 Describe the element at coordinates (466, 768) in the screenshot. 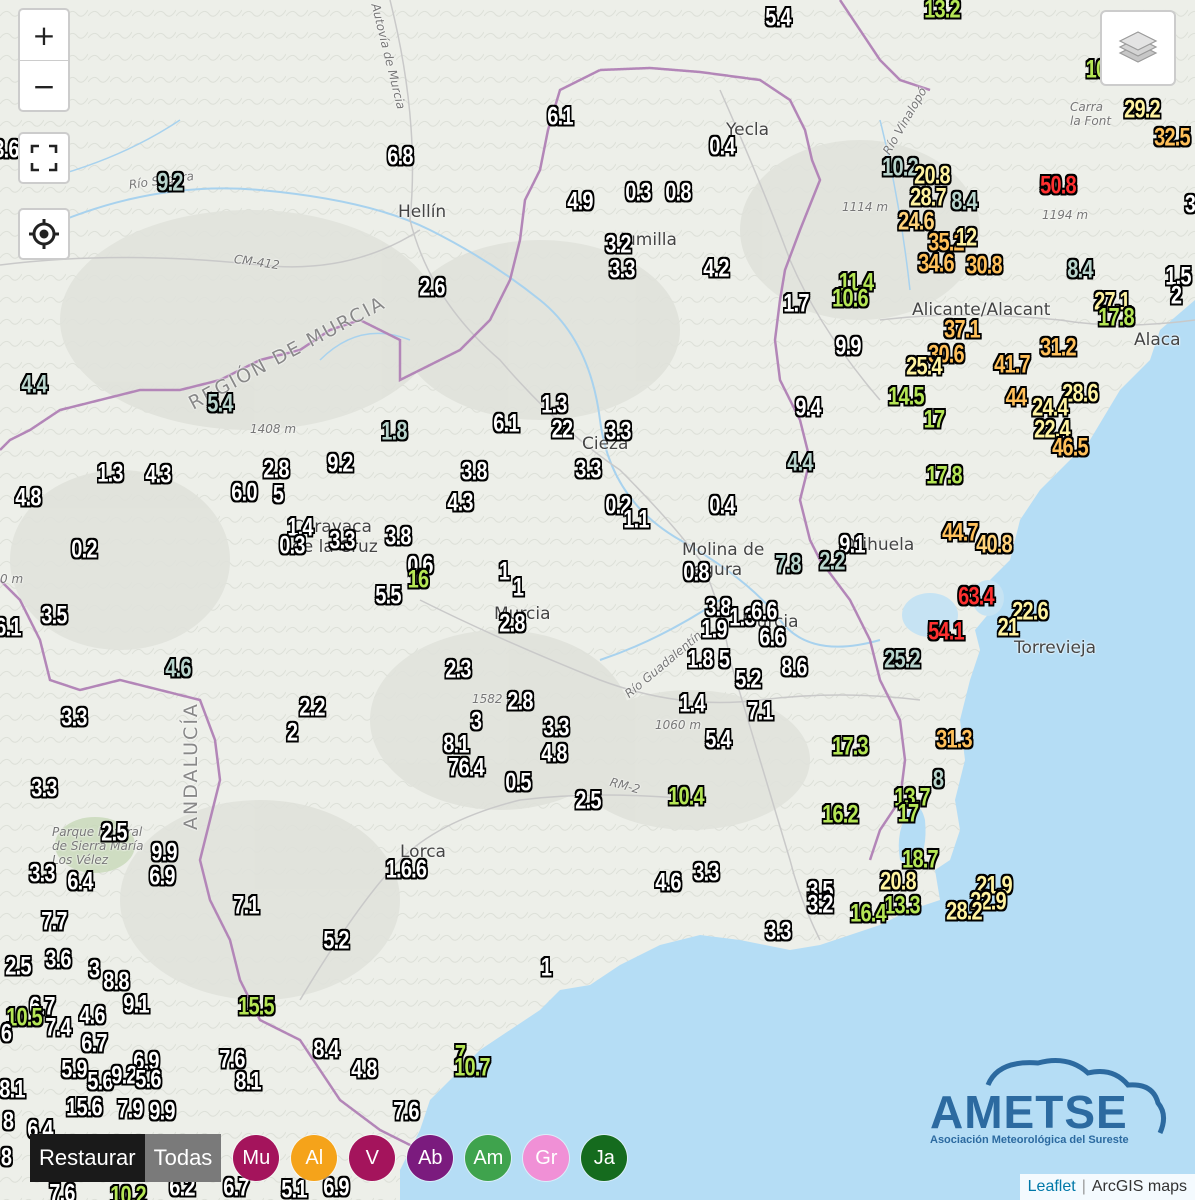

I see `rainfall-value: 76.4` at that location.